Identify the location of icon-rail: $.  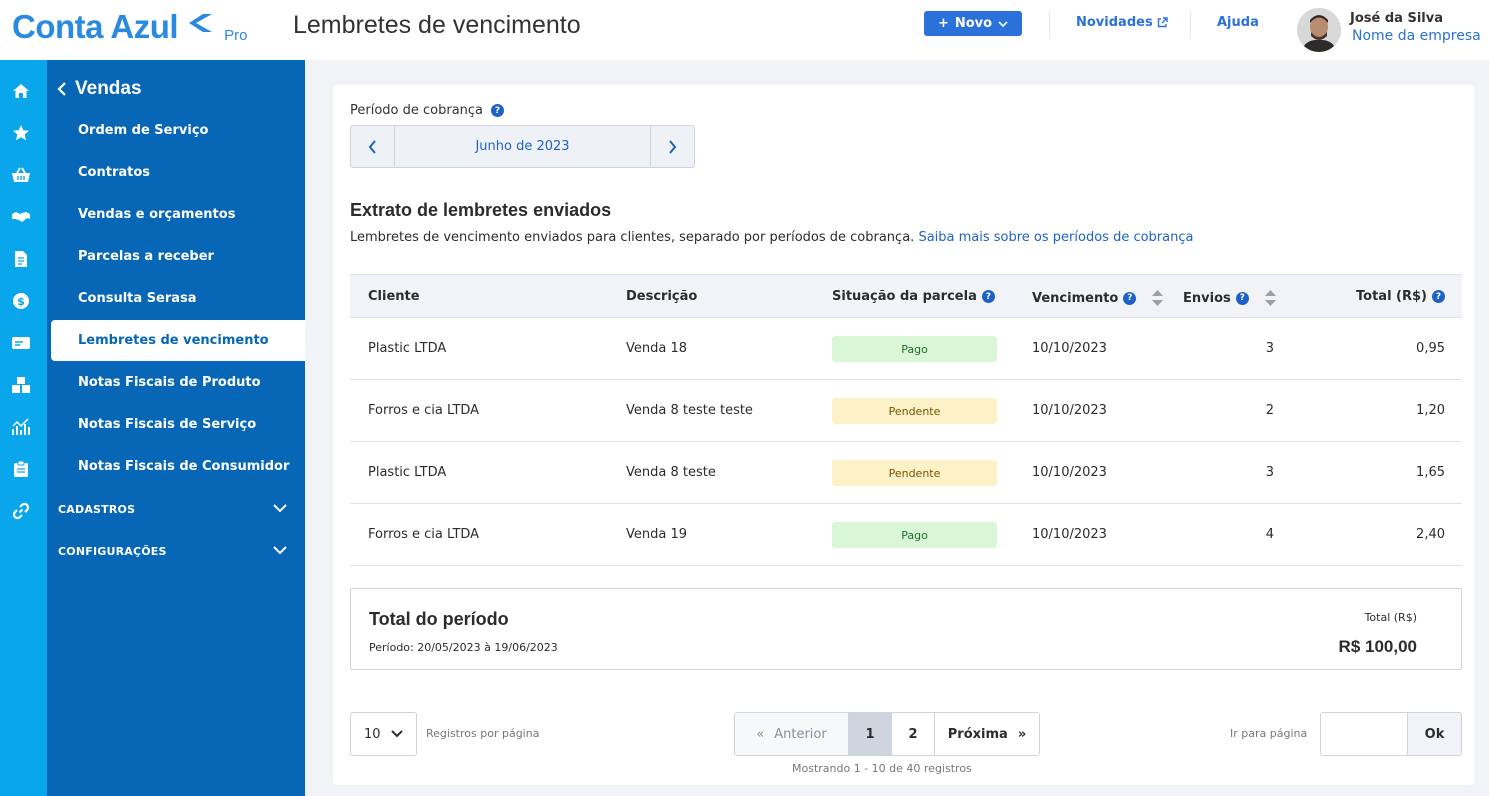
(23, 428).